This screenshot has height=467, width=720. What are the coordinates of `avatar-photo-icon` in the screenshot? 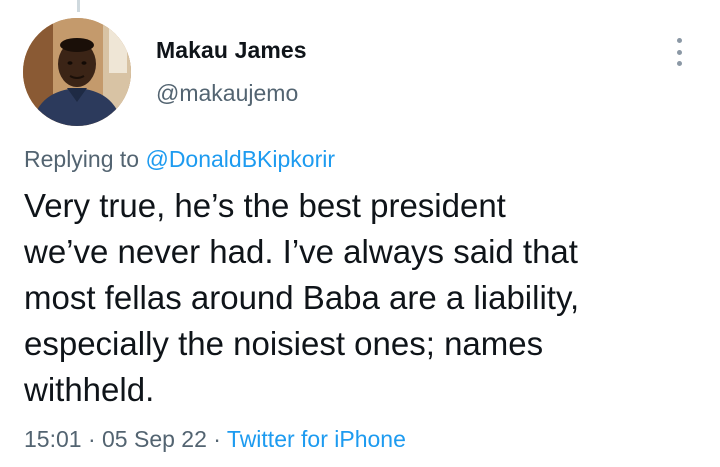 It's located at (77, 72).